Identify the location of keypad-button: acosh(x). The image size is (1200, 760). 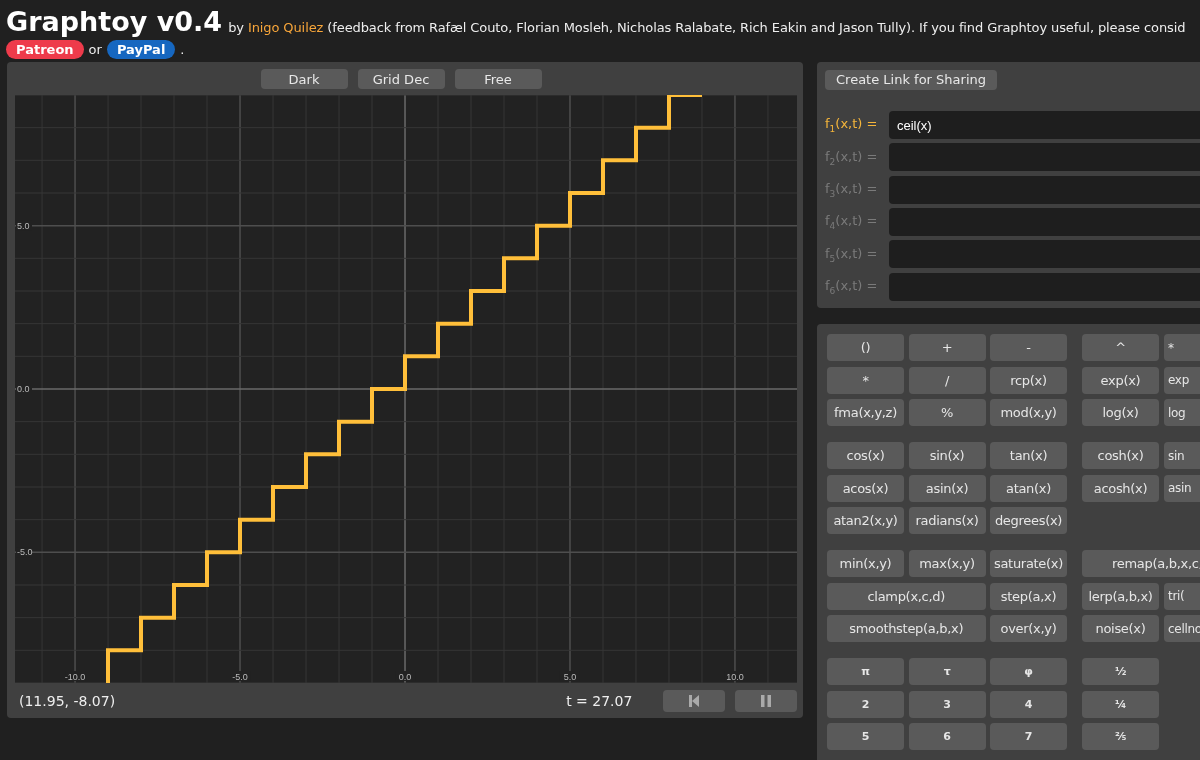
(1120, 488).